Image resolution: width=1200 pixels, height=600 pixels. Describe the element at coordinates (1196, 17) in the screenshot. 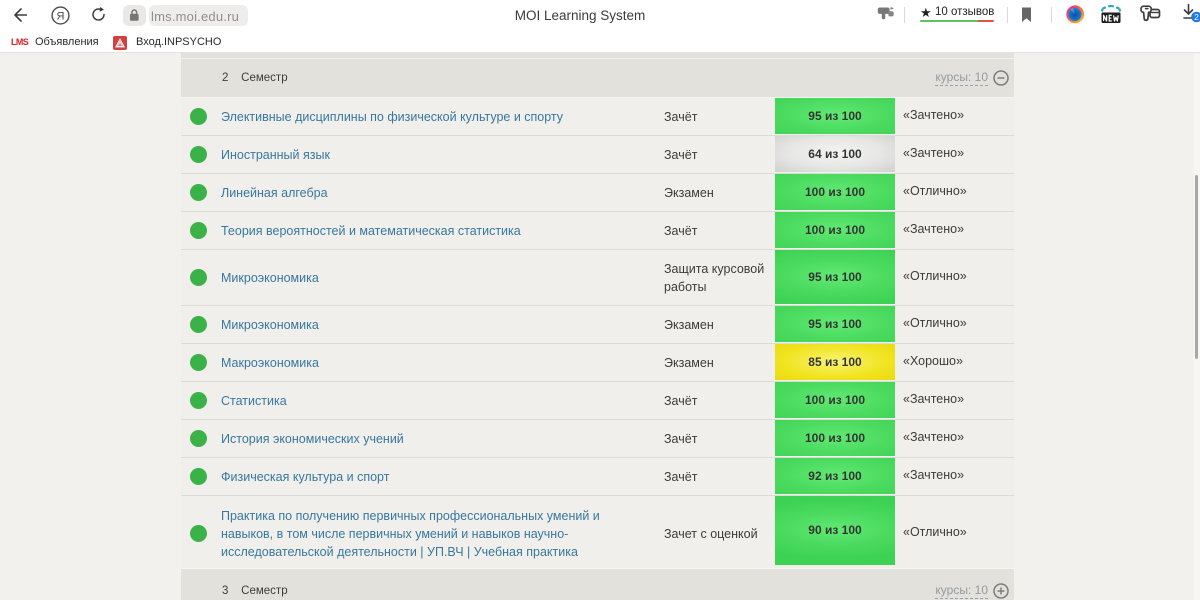

I see `svg-text: 2` at that location.